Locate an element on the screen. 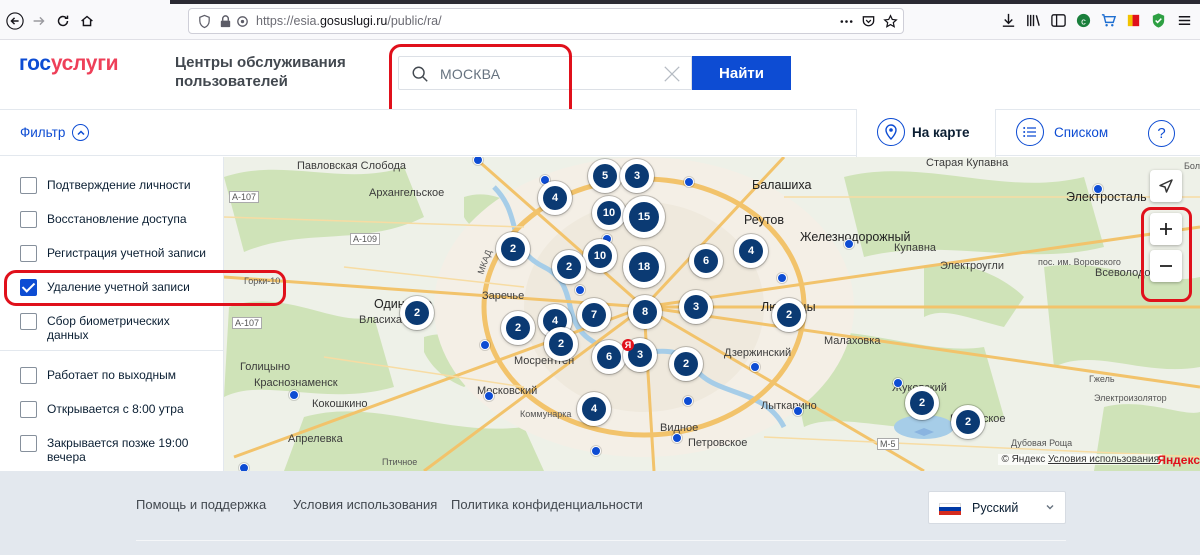  filter-opens-8am: Открывается с 8:00 утра is located at coordinates (113, 409).